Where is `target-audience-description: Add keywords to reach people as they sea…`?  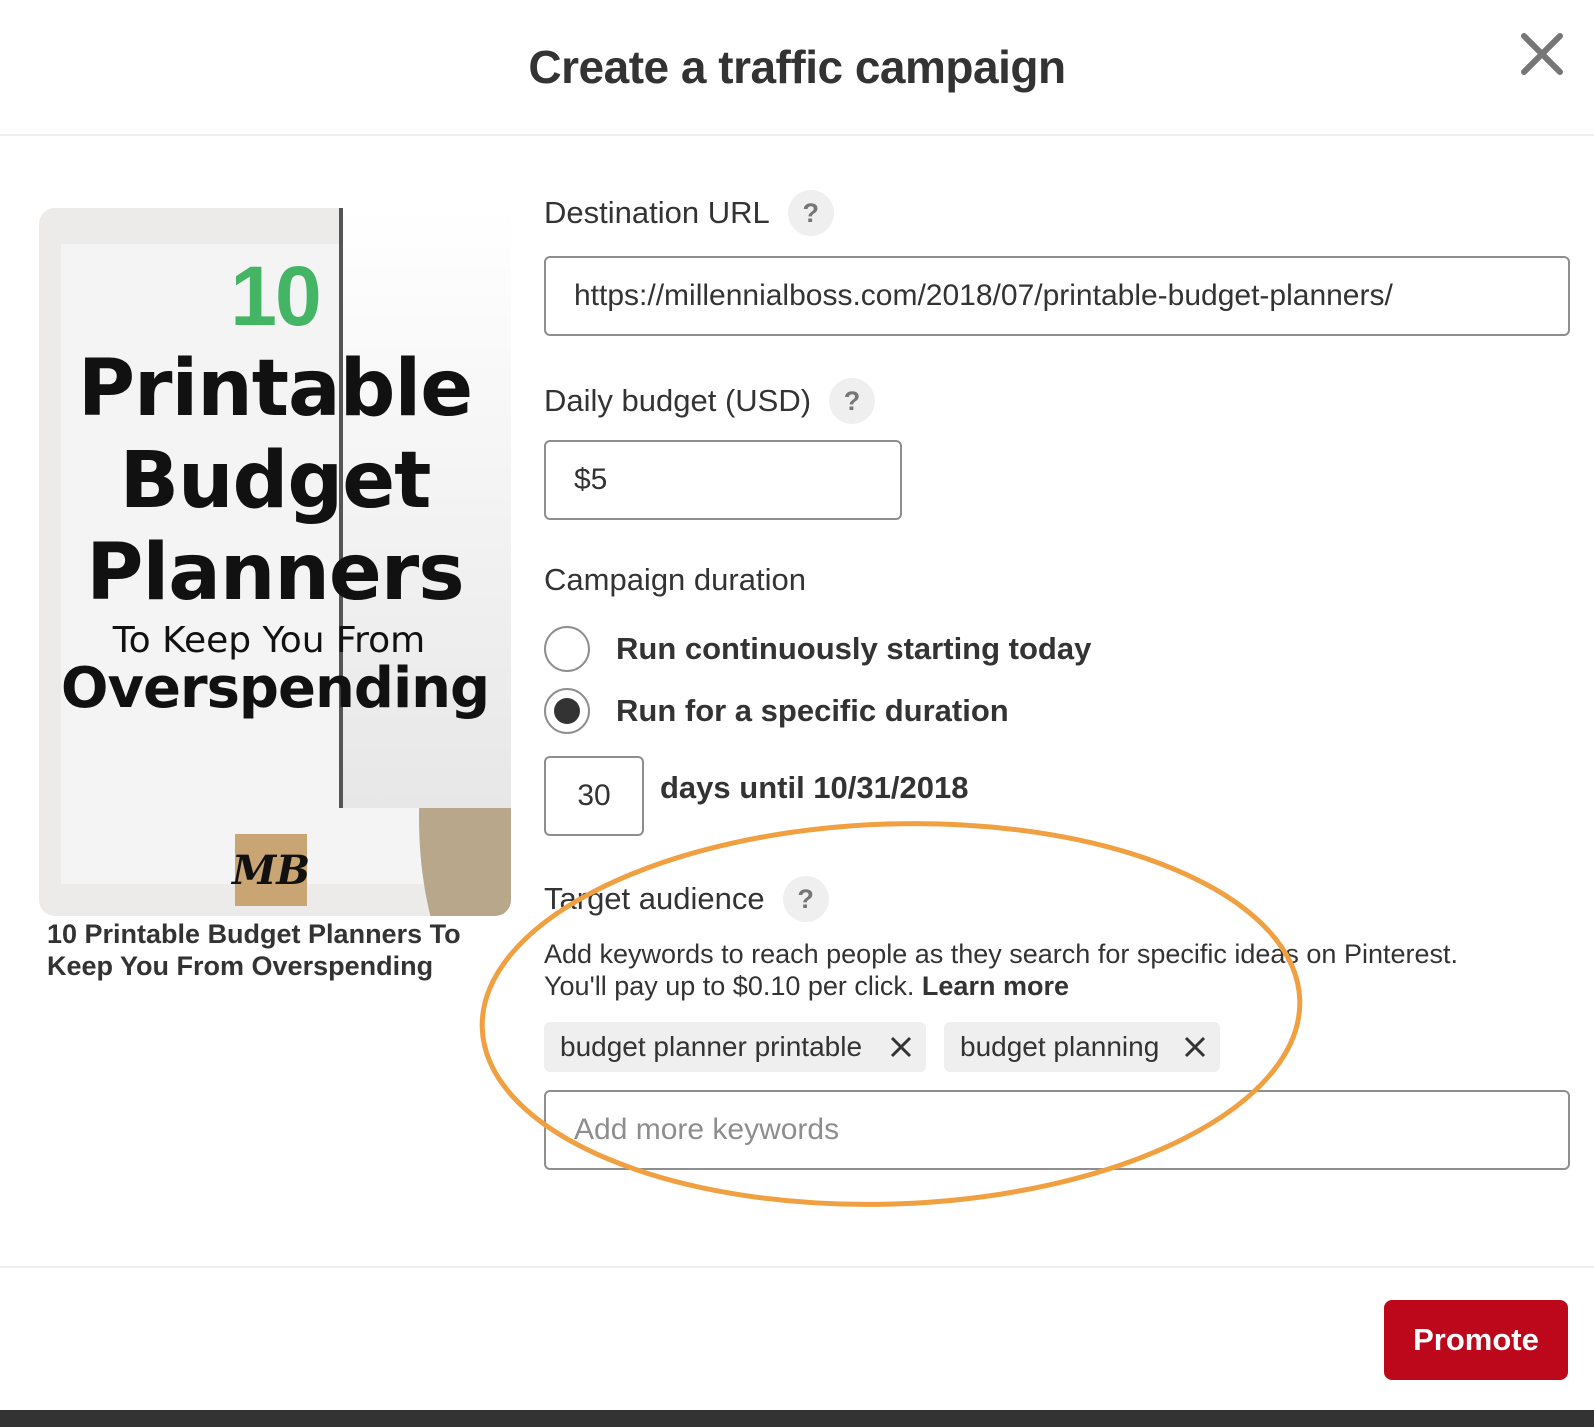
target-audience-description: Add keywords to reach people as they sea… is located at coordinates (1034, 970).